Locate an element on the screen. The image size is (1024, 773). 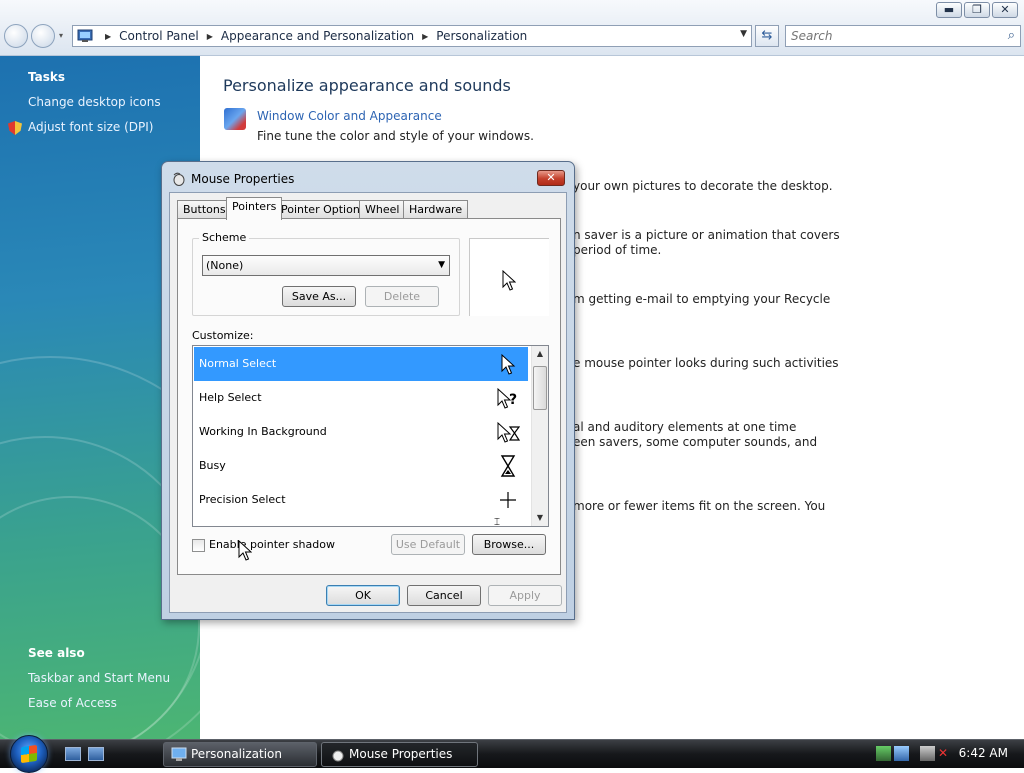
dialog-close-button: ✕ is located at coordinates (551, 178).